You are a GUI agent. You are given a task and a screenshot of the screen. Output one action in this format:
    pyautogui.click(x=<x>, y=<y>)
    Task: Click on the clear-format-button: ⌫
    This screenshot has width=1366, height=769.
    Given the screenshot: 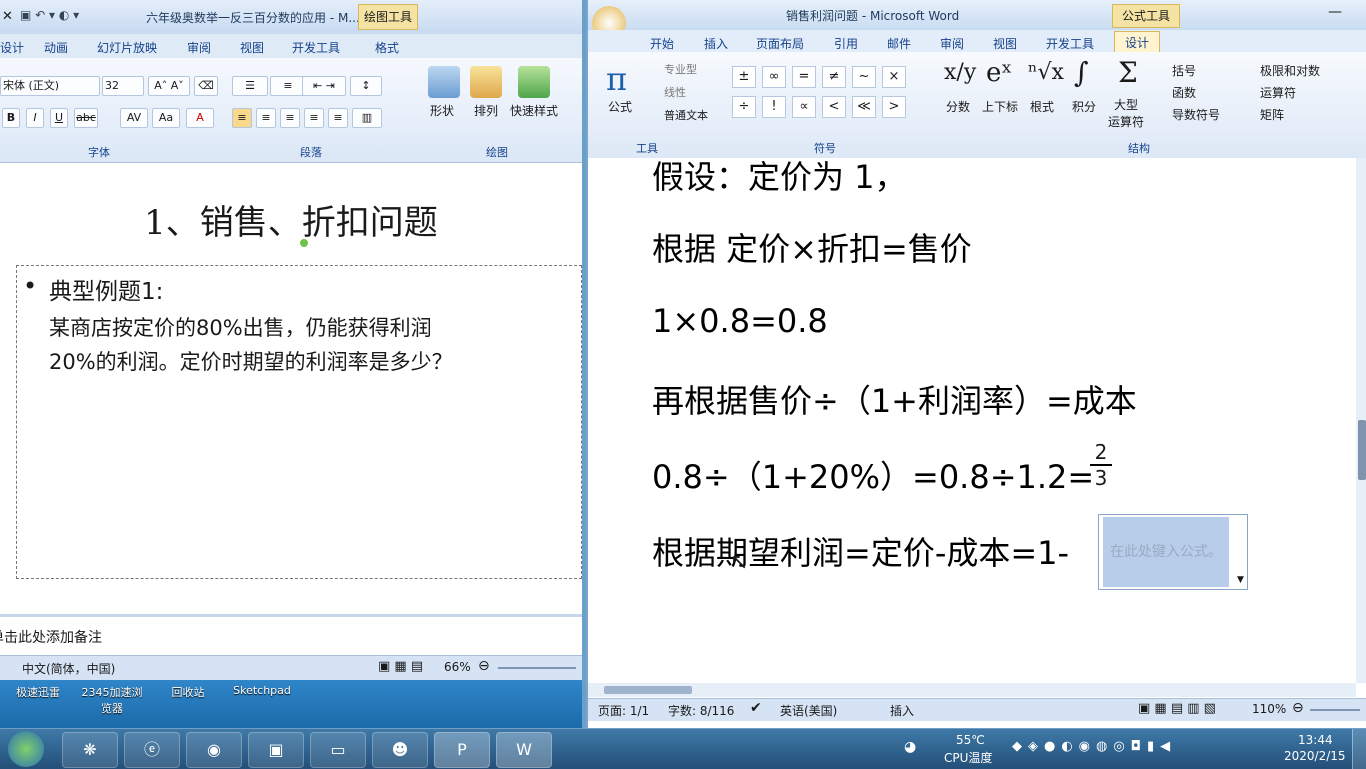 What is the action you would take?
    pyautogui.click(x=206, y=86)
    